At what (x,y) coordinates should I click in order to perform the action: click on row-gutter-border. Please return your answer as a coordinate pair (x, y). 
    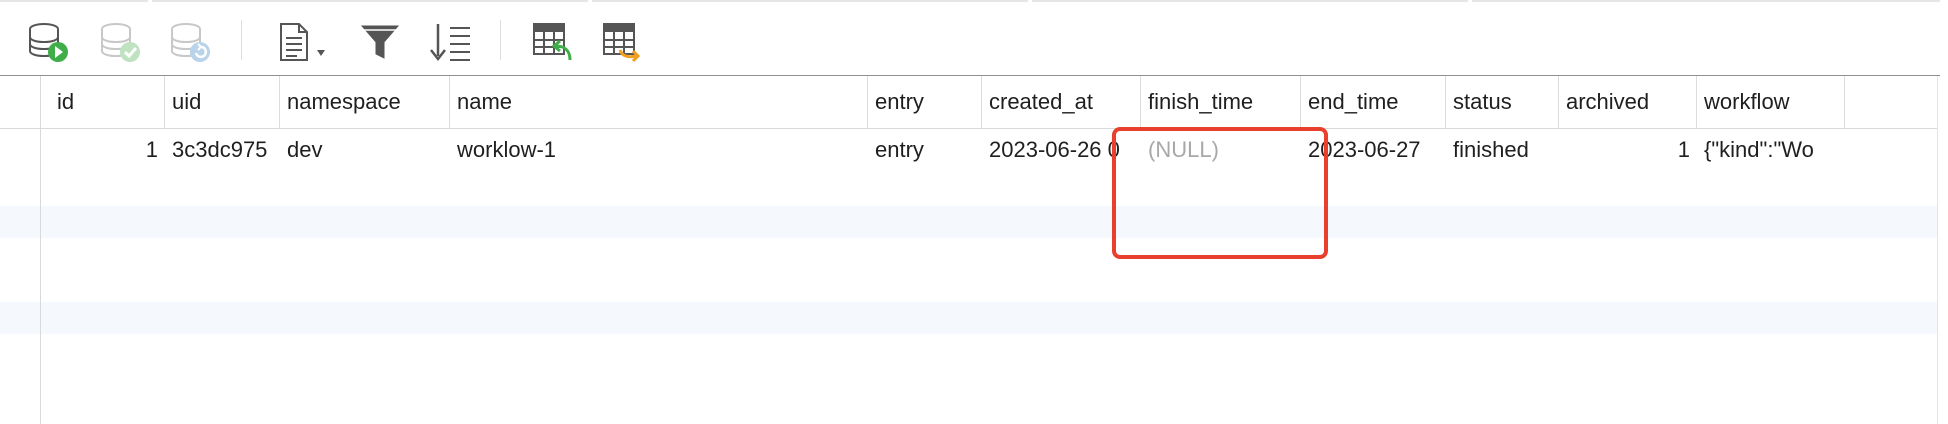
    Looking at the image, I should click on (40, 250).